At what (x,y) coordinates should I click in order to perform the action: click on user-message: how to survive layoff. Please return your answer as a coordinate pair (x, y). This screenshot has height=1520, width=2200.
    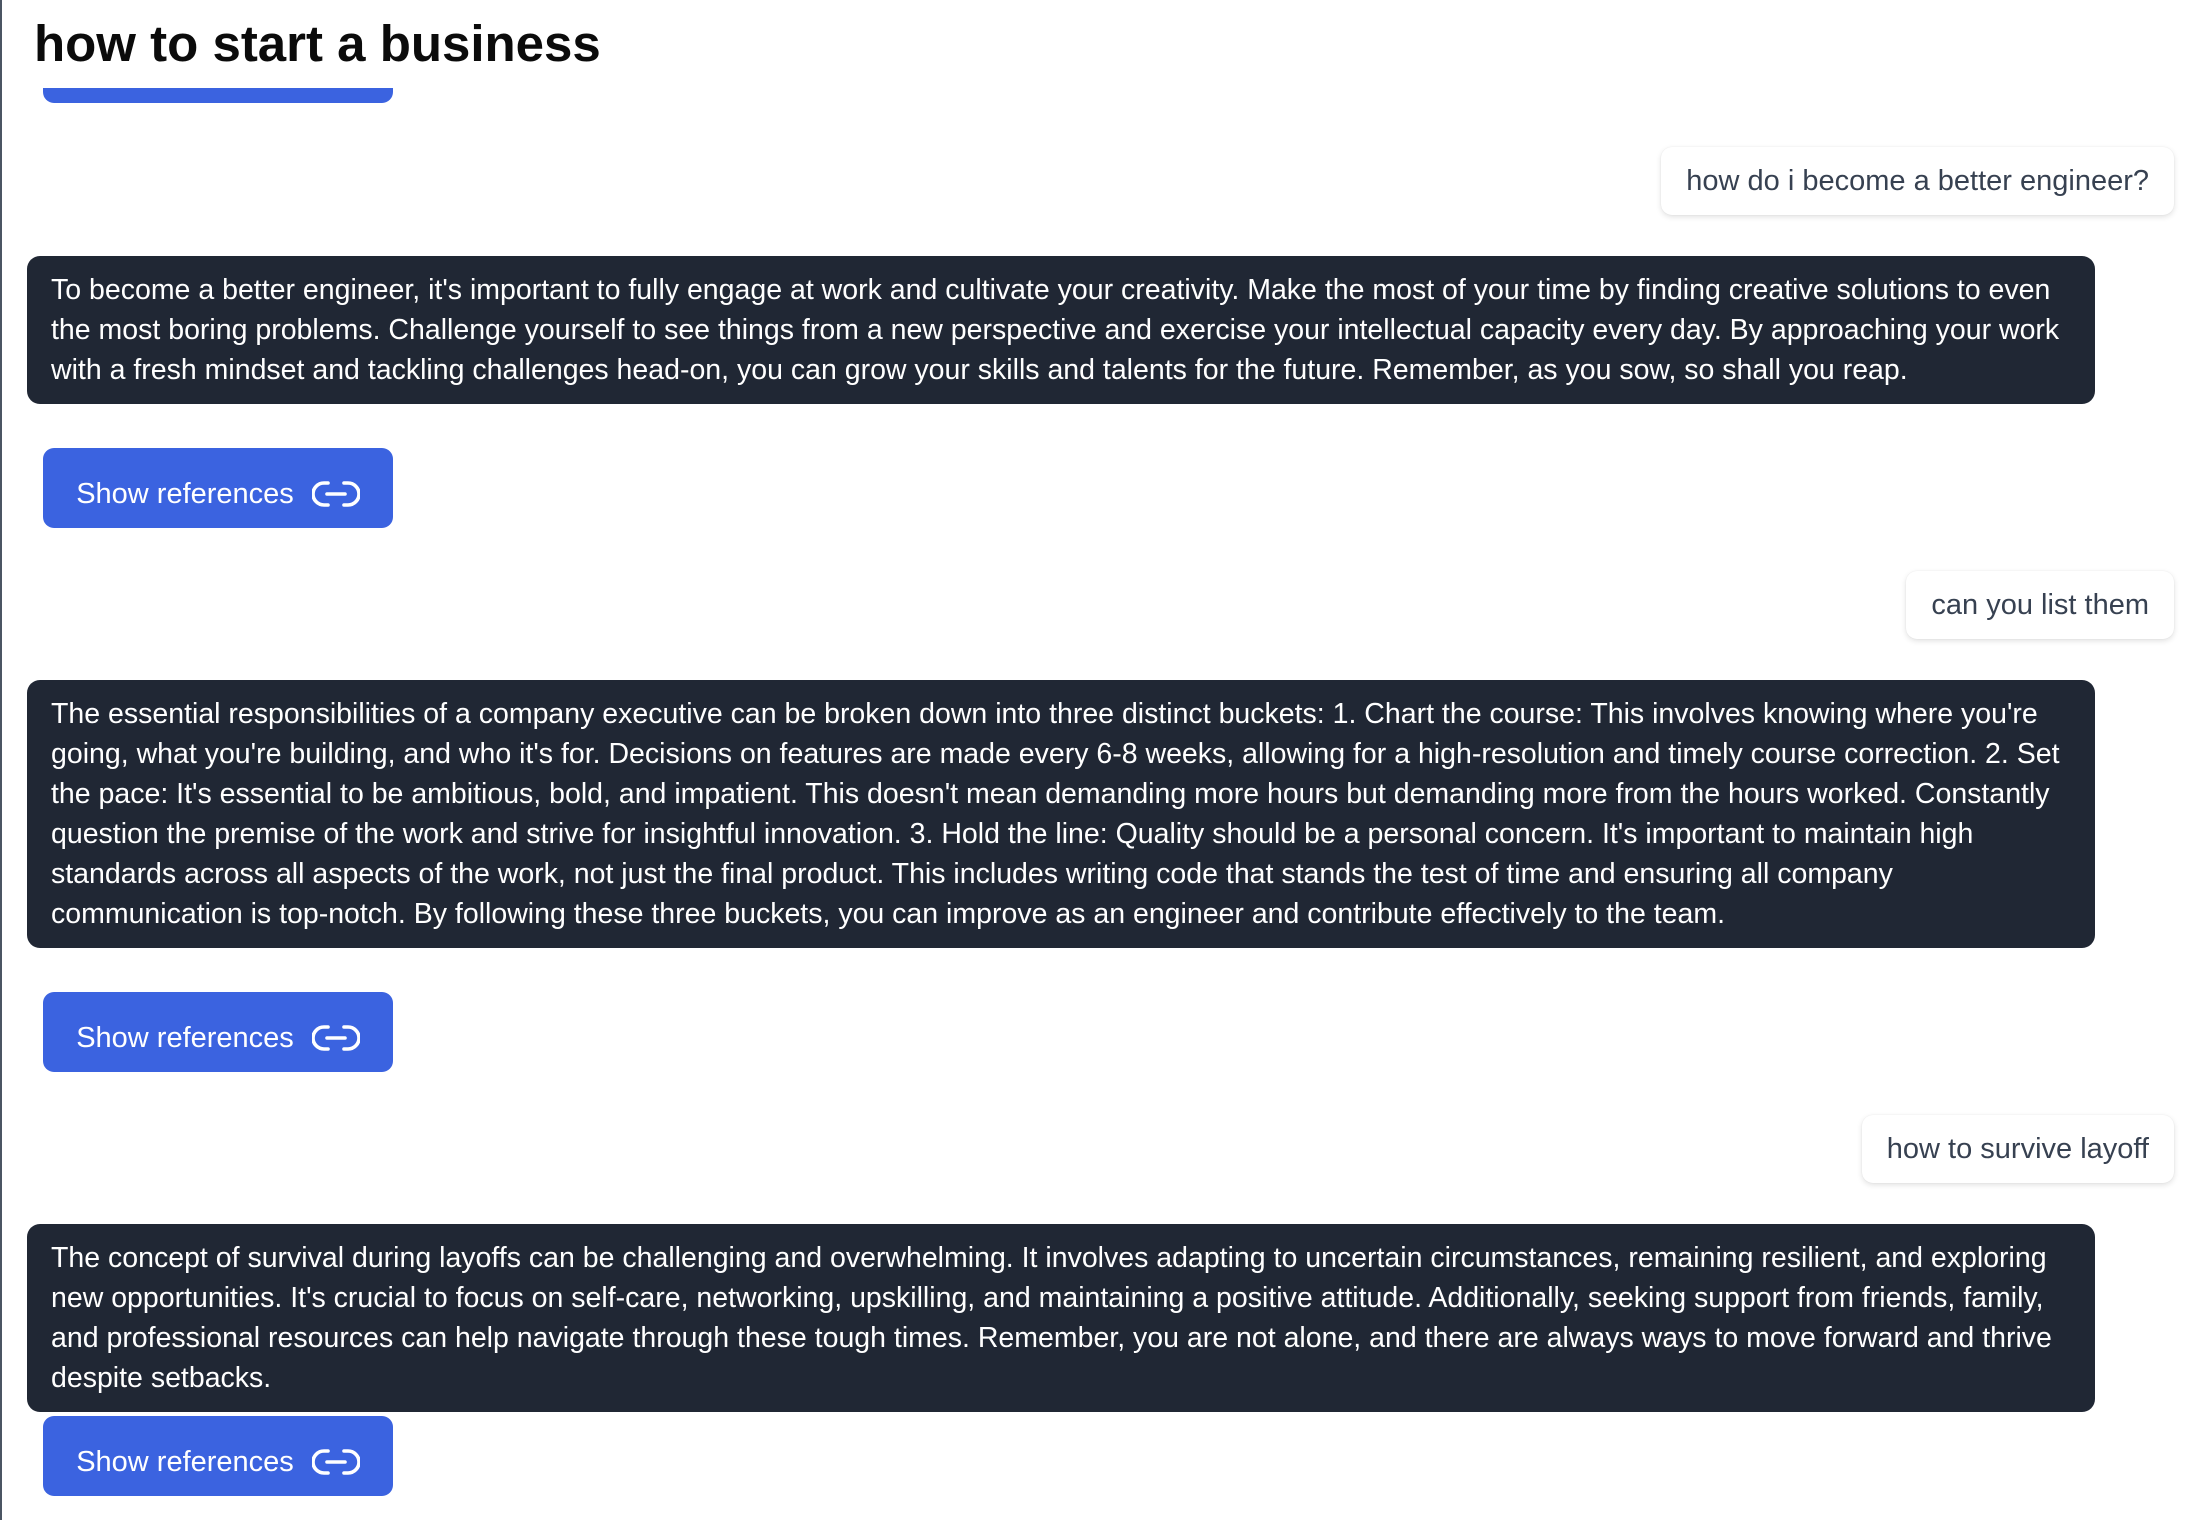
    Looking at the image, I should click on (2017, 1149).